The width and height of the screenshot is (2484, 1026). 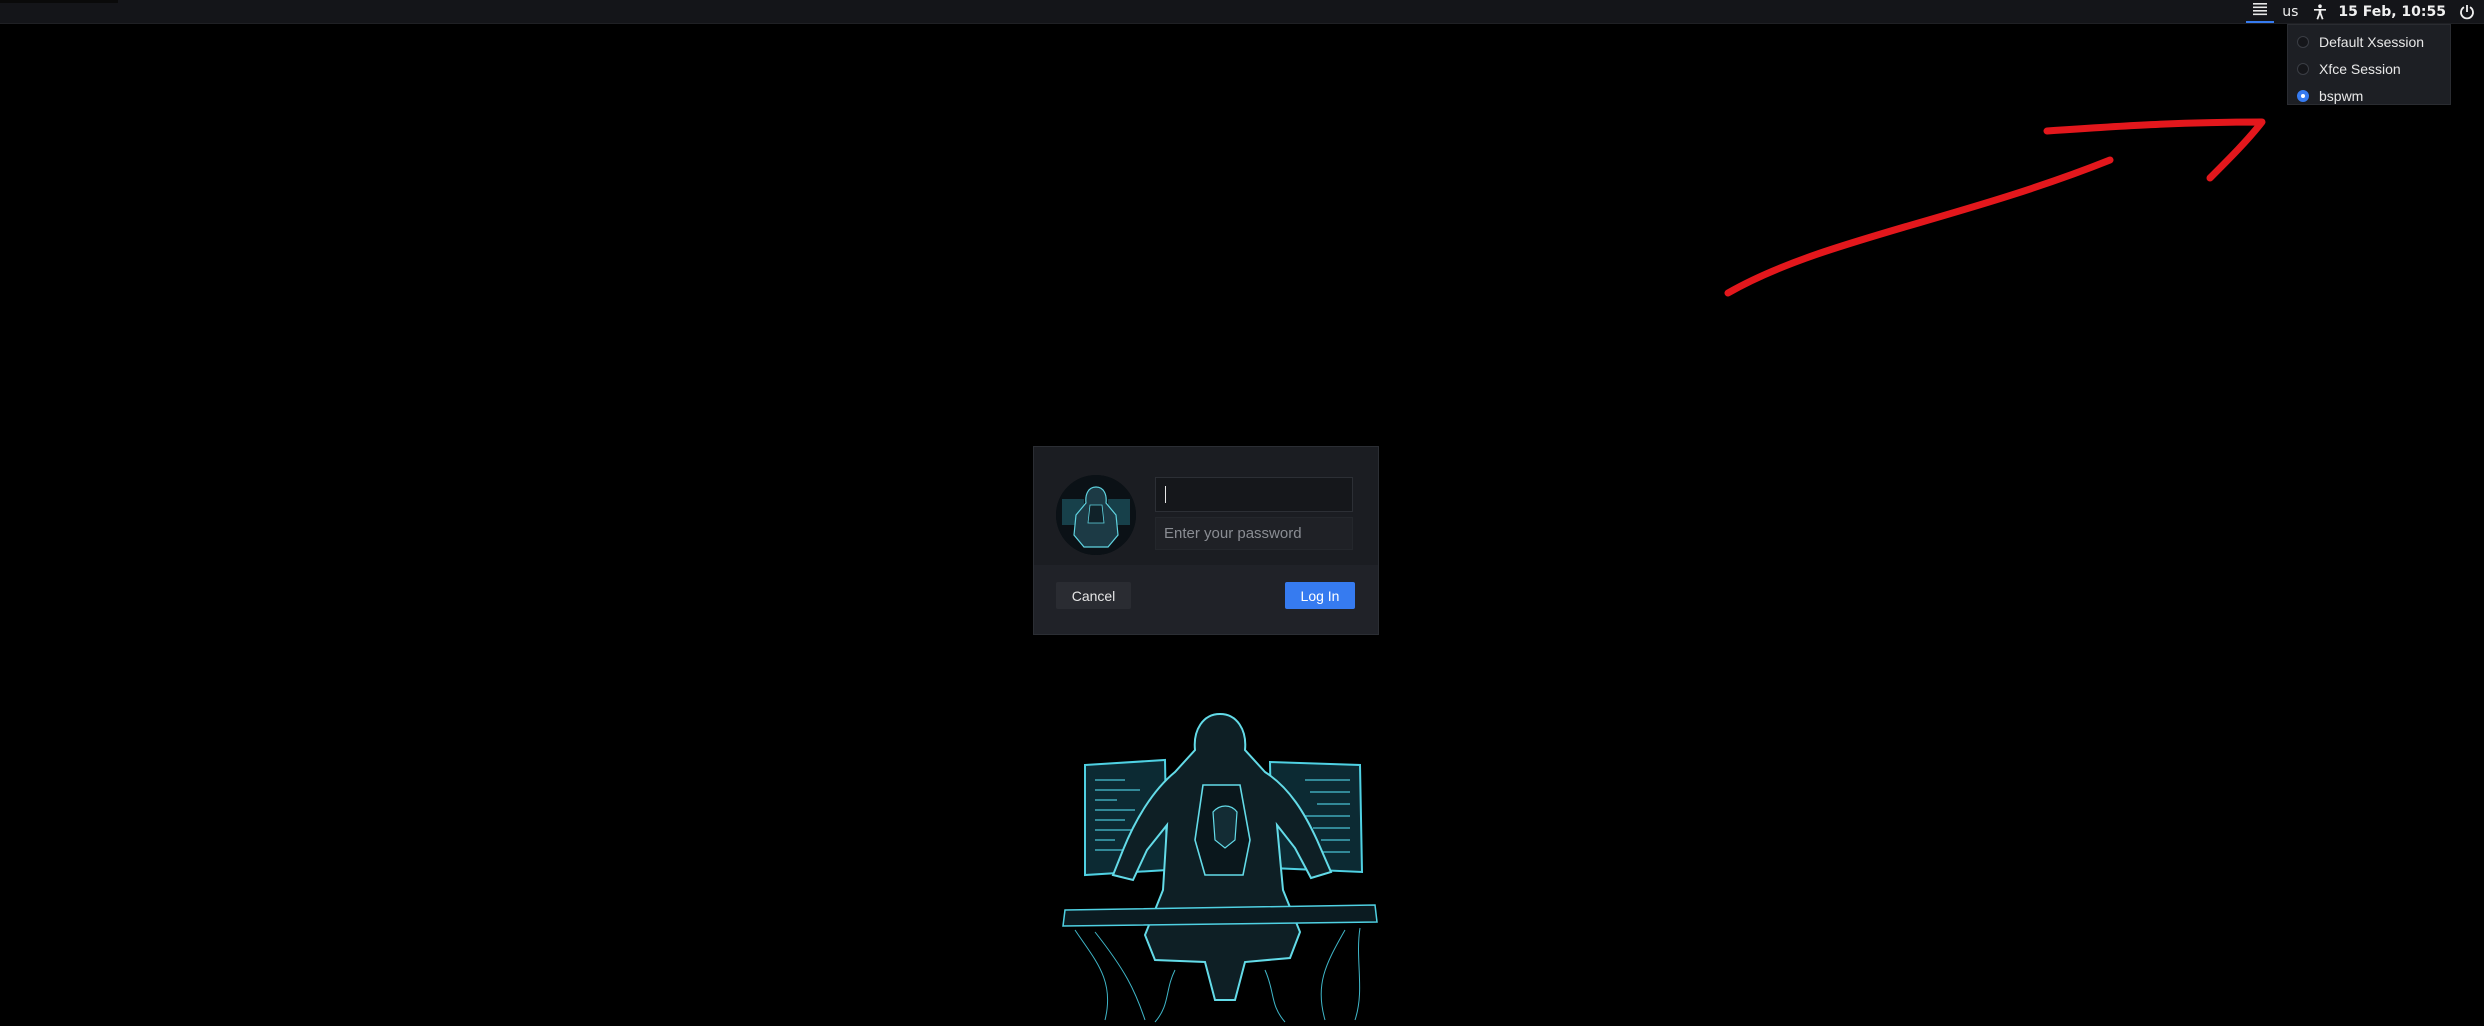 What do you see at coordinates (1206, 599) in the screenshot?
I see `login-dialog-footer: Cancel Log In` at bounding box center [1206, 599].